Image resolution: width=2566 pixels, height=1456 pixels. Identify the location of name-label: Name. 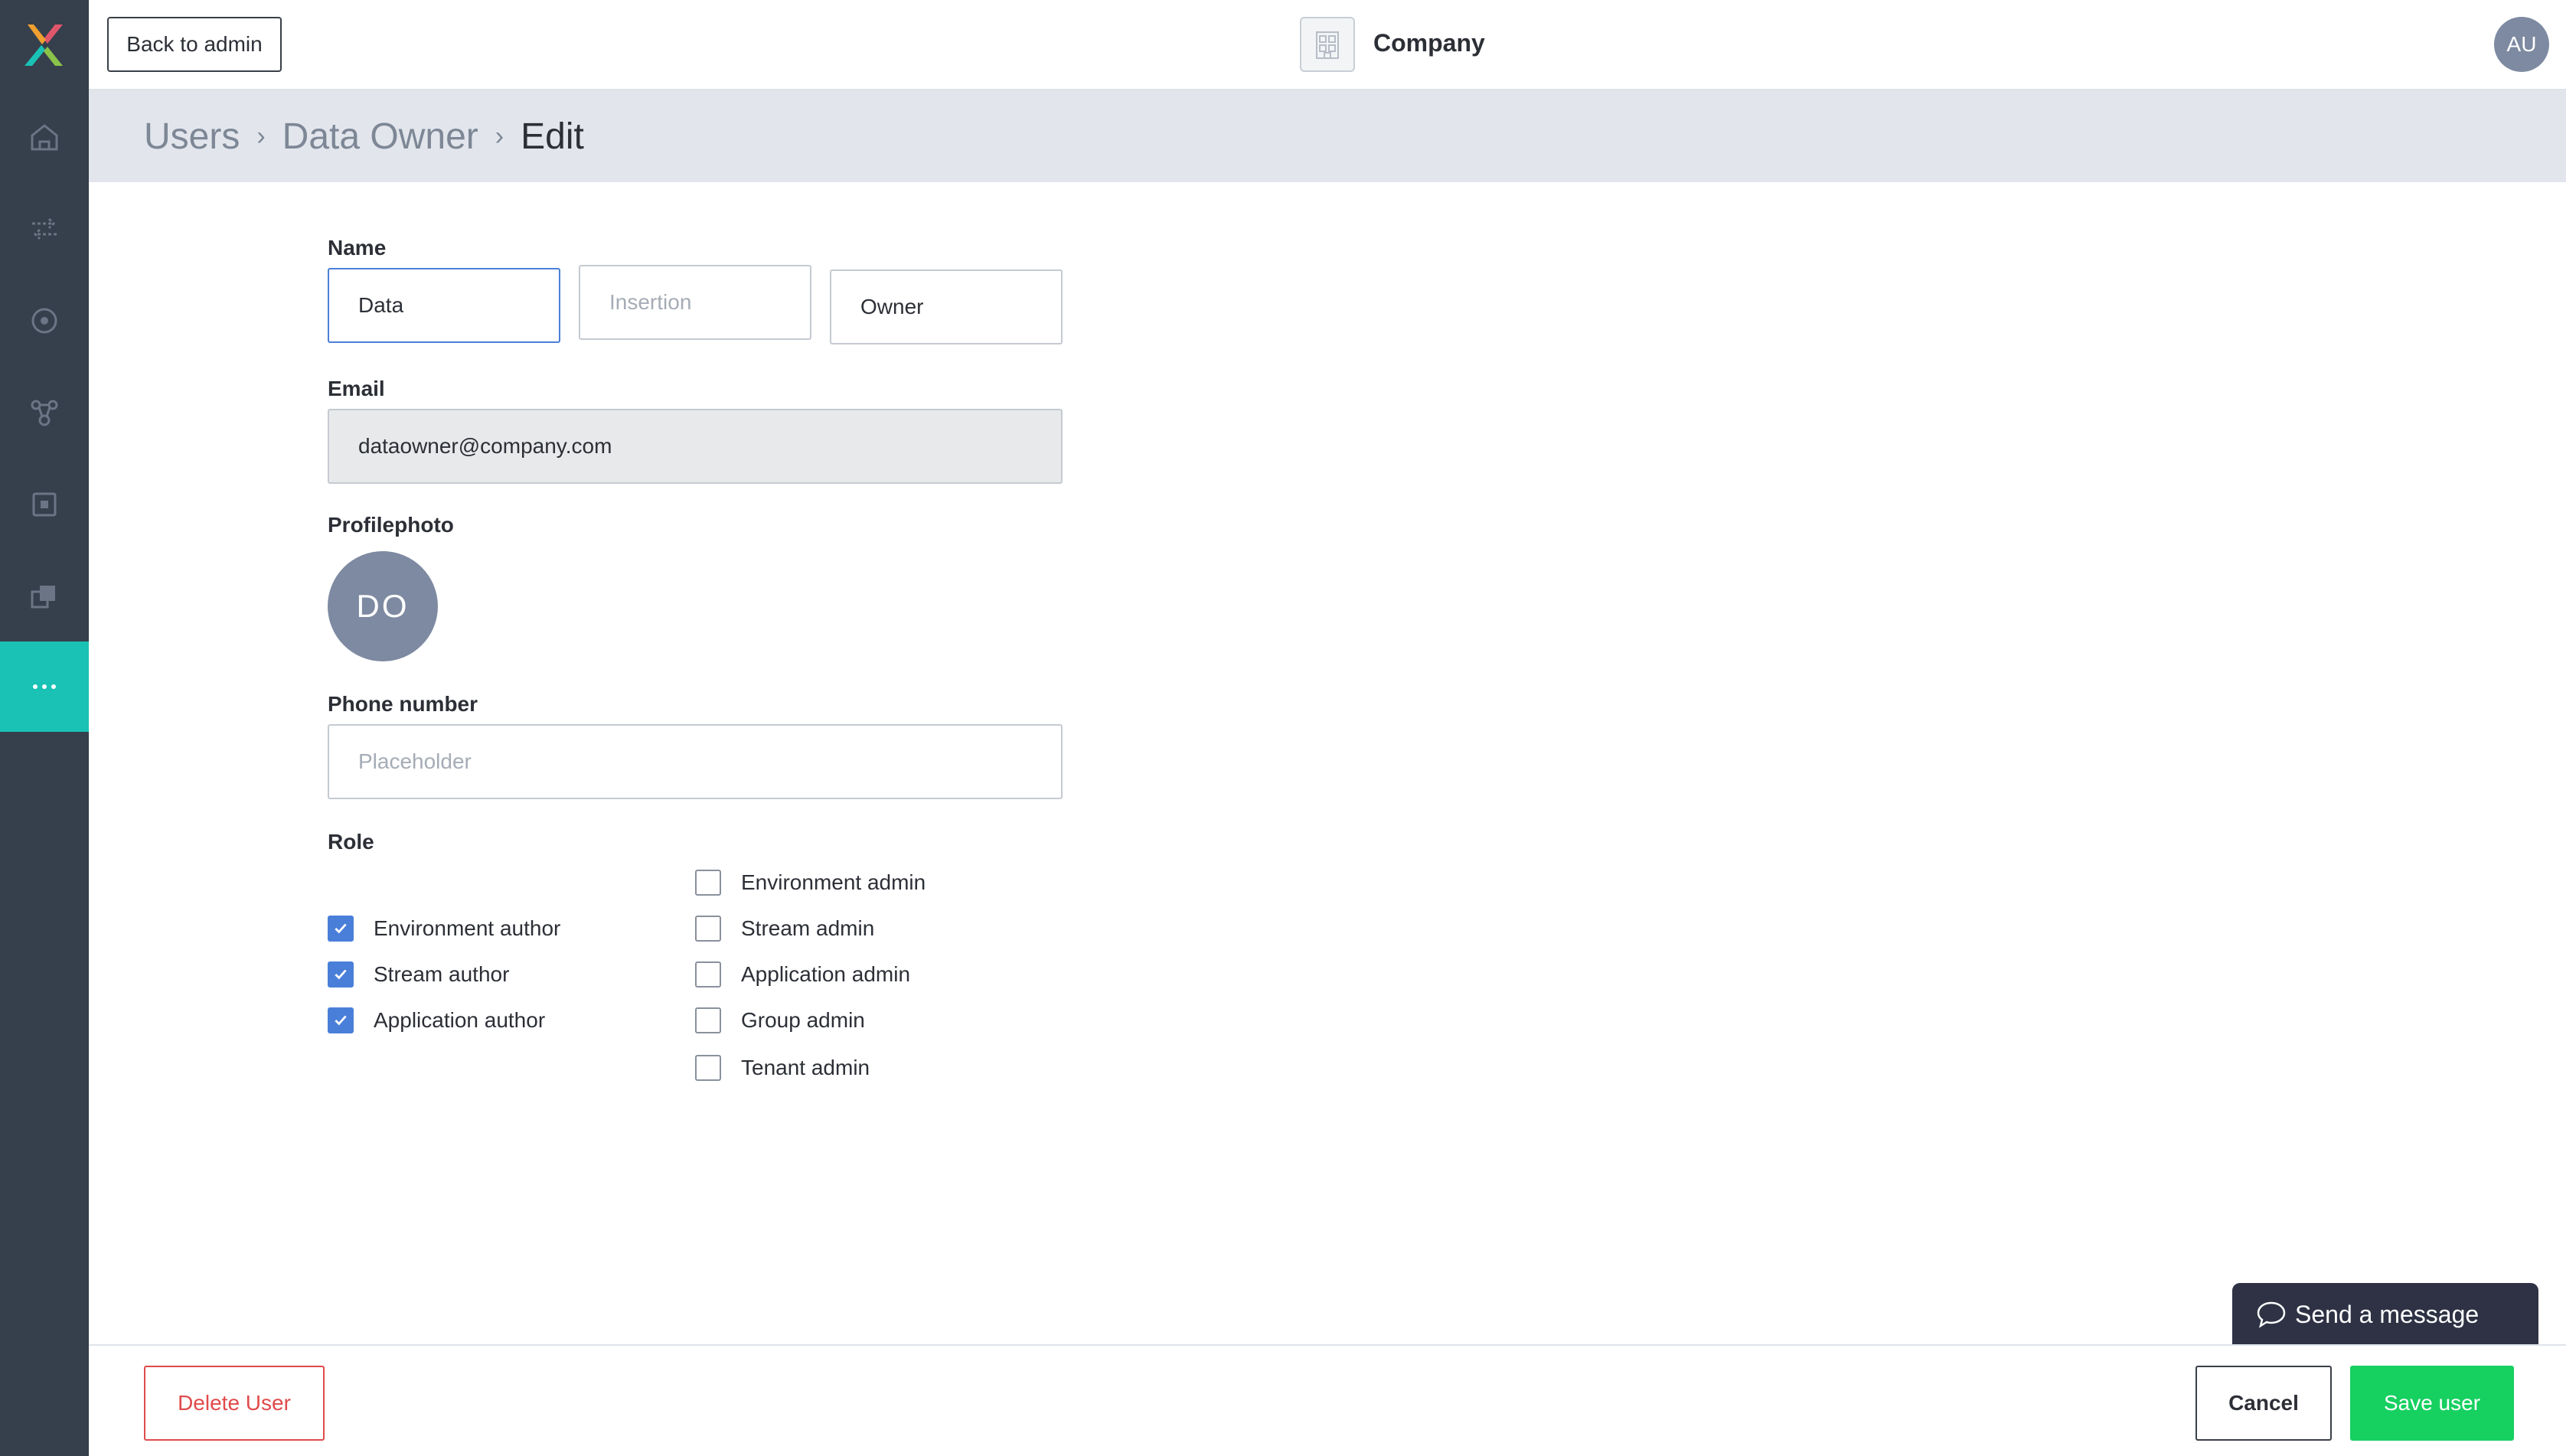
(358, 248).